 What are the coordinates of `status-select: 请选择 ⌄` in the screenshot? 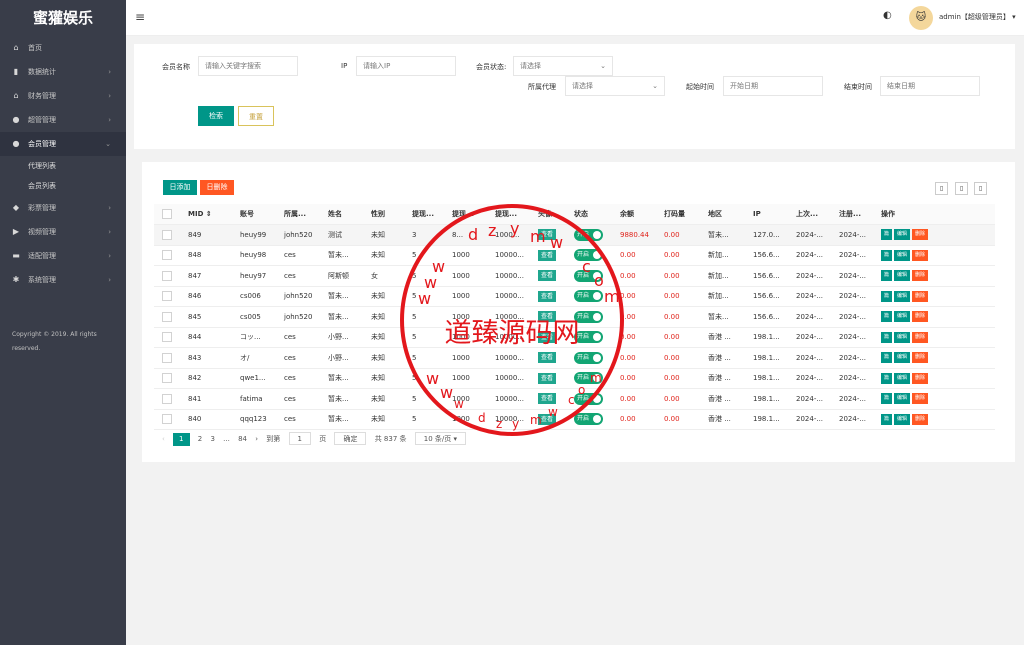 It's located at (563, 66).